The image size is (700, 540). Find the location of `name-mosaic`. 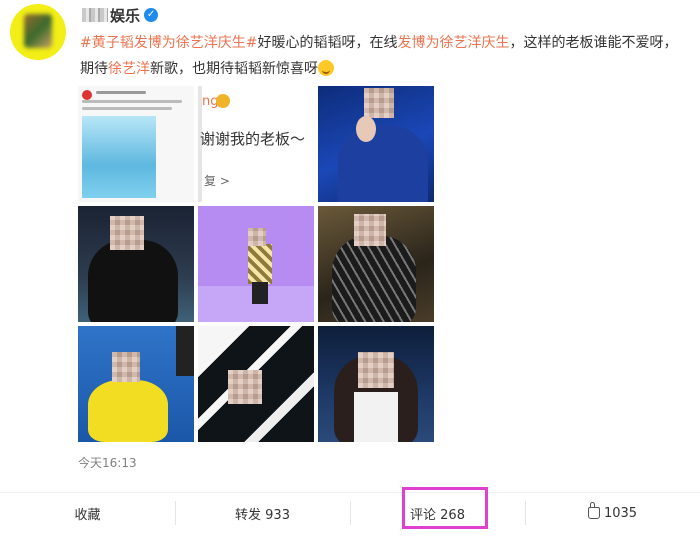

name-mosaic is located at coordinates (95, 15).